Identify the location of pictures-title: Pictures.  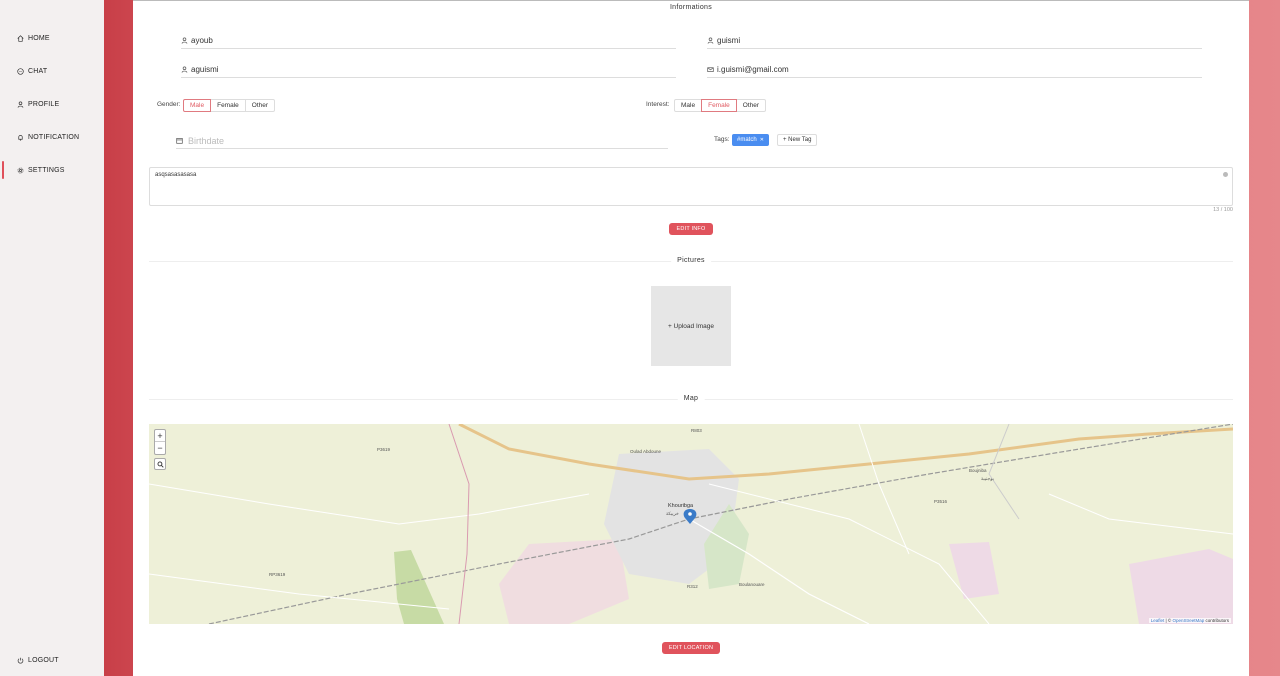
(691, 260).